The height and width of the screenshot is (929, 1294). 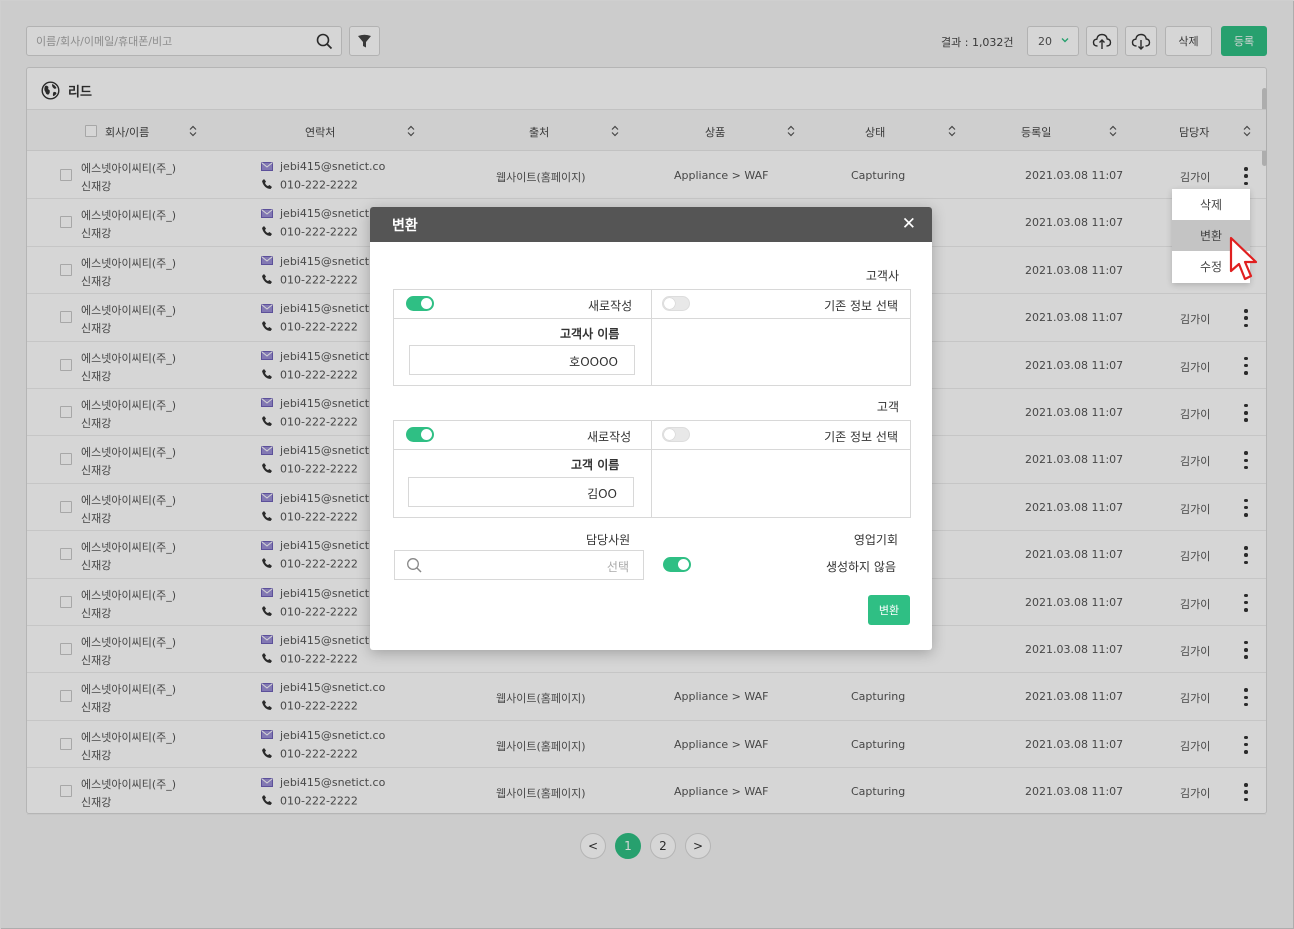 What do you see at coordinates (1211, 204) in the screenshot?
I see `menu-item-delete: 삭제` at bounding box center [1211, 204].